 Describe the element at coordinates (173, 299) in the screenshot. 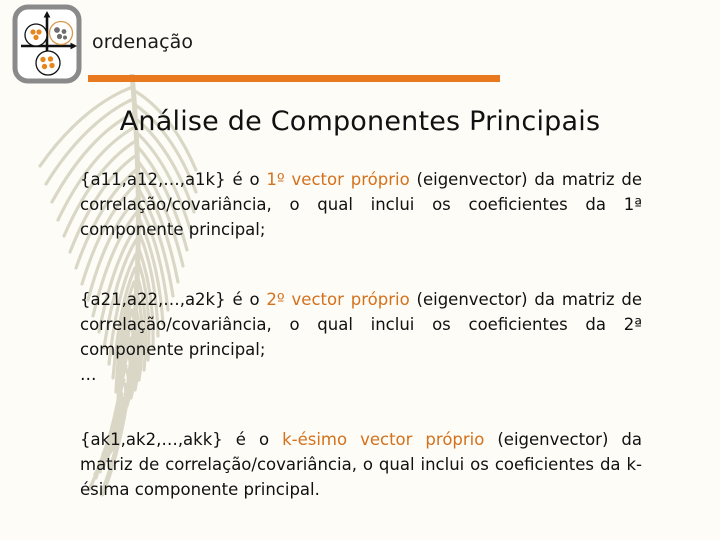

I see `paragraph-prefix: {a21,a22,…,a2k} é o` at that location.